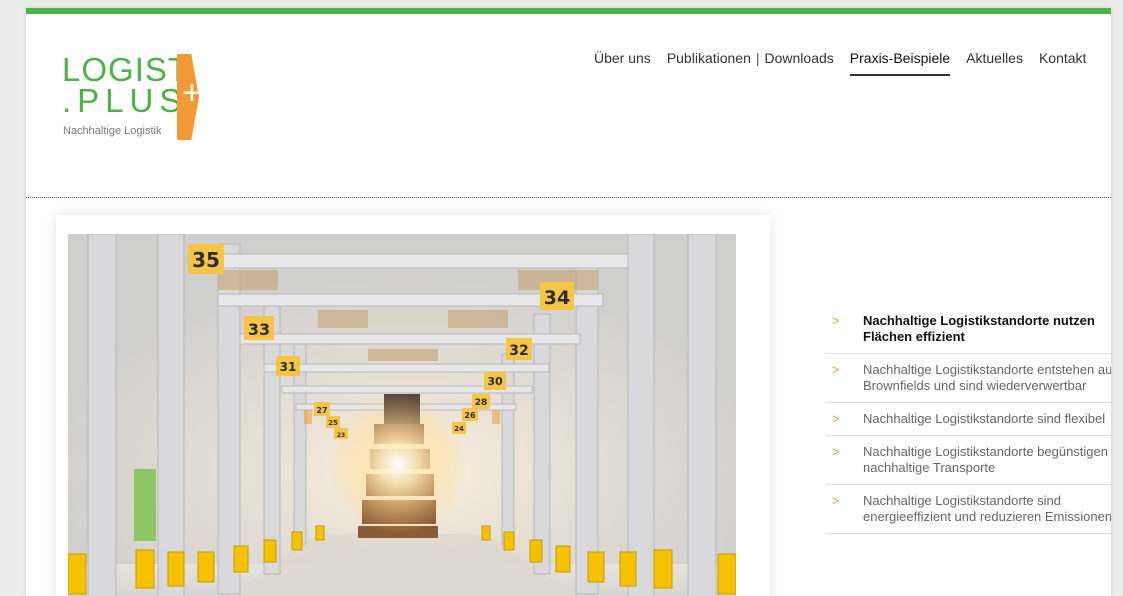 This screenshot has width=1123, height=596. What do you see at coordinates (622, 58) in the screenshot?
I see `nav-item-label: Über uns` at bounding box center [622, 58].